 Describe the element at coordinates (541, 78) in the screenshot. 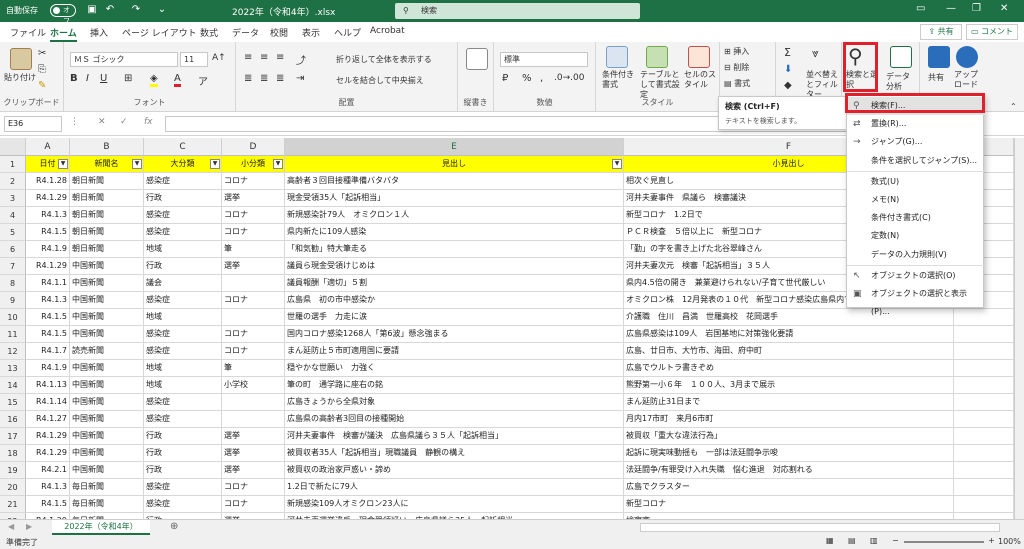

I see `comma-icon: ,` at that location.